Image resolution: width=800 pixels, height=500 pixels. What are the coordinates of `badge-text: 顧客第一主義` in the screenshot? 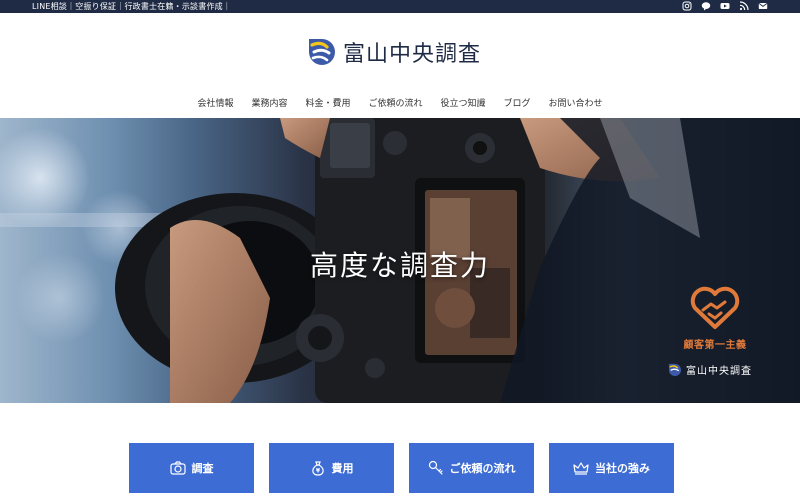 It's located at (715, 345).